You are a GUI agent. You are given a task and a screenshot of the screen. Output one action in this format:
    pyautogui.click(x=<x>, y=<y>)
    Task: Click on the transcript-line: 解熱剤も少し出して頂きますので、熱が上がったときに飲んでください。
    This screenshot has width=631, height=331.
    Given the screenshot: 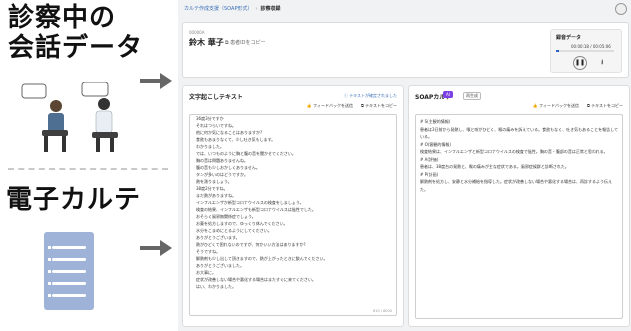 What is the action you would take?
    pyautogui.click(x=262, y=258)
    